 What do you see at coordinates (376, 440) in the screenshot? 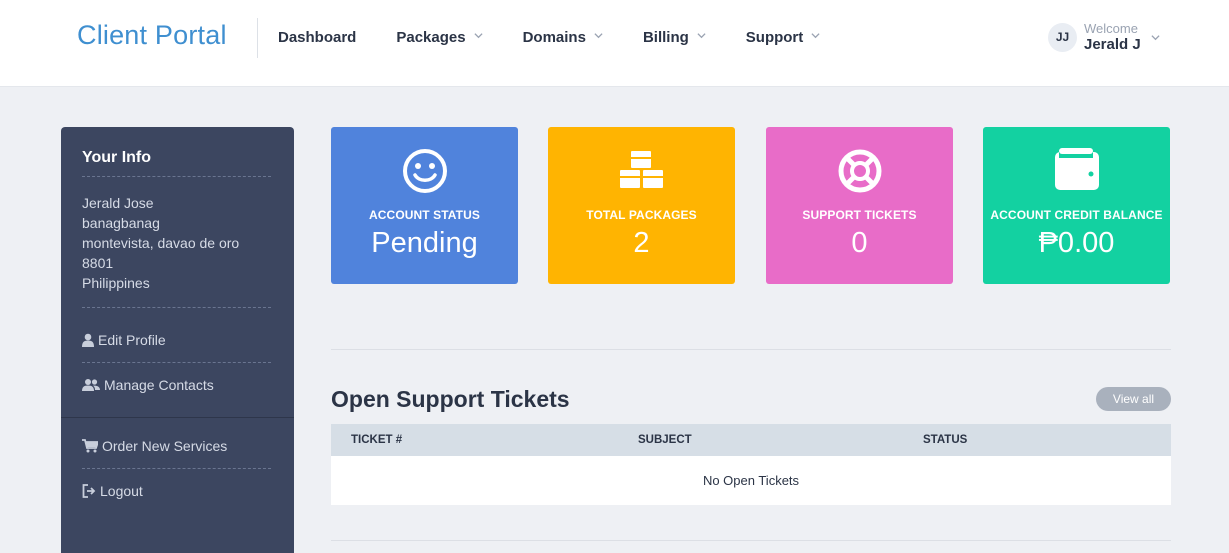
I see `col-ticket-number: TICKET #` at bounding box center [376, 440].